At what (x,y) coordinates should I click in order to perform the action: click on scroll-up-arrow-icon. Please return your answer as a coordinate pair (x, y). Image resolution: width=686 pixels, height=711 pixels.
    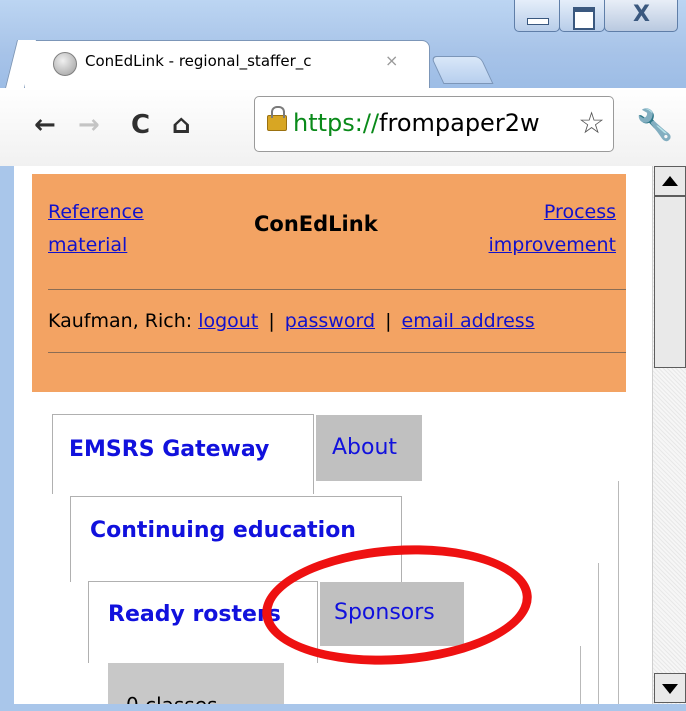
    Looking at the image, I should click on (670, 181).